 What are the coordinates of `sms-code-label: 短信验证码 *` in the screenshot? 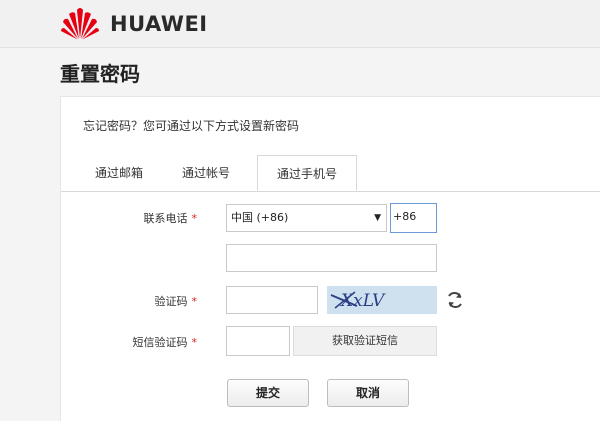 It's located at (137, 342).